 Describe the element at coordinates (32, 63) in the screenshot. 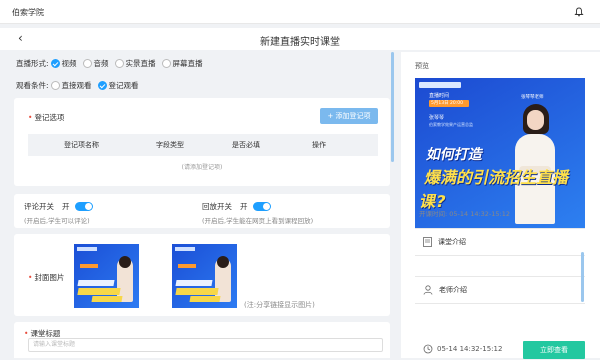

I see `live-form-label: 直播形式:` at that location.